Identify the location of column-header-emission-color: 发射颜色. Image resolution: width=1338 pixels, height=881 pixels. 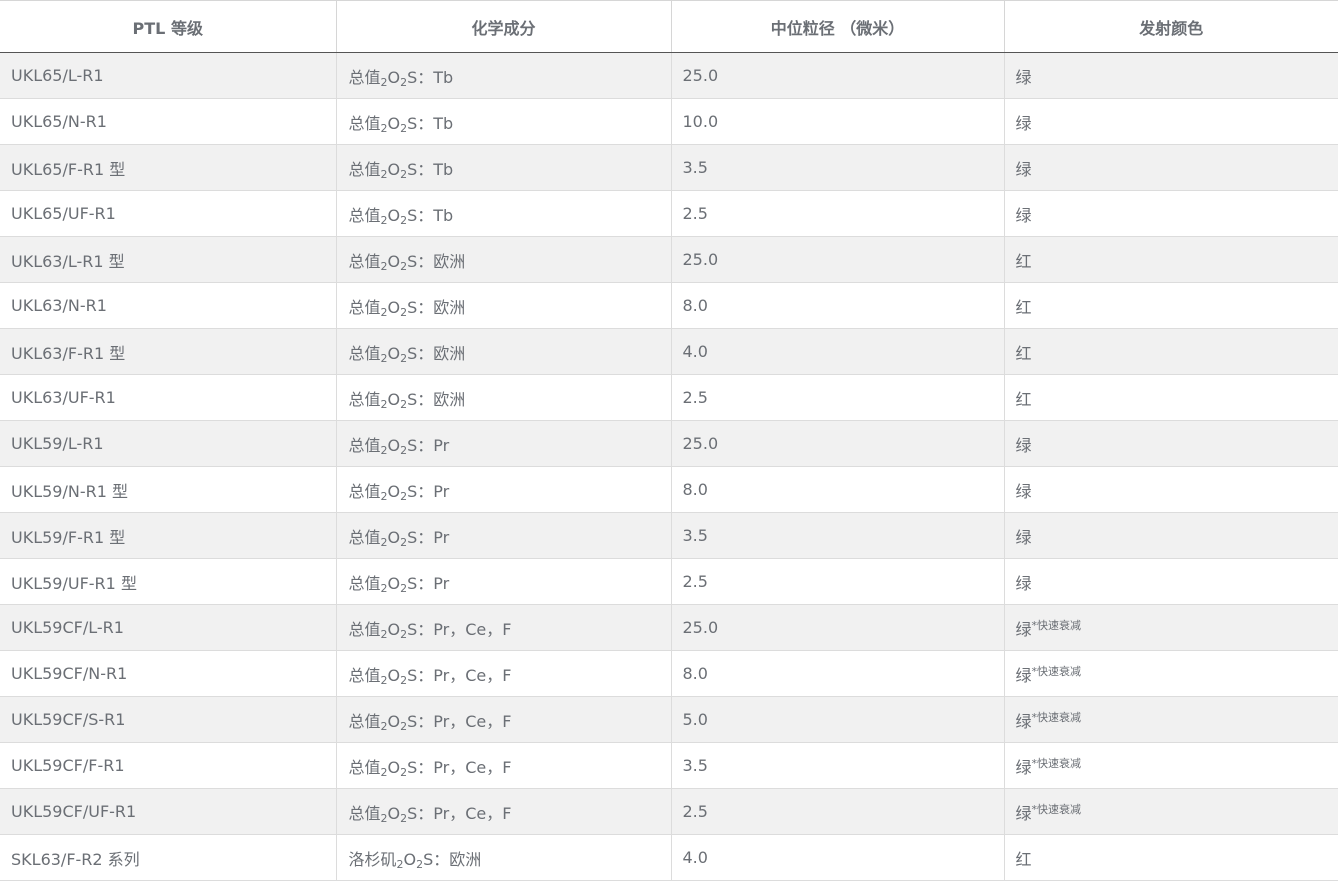
(1170, 26).